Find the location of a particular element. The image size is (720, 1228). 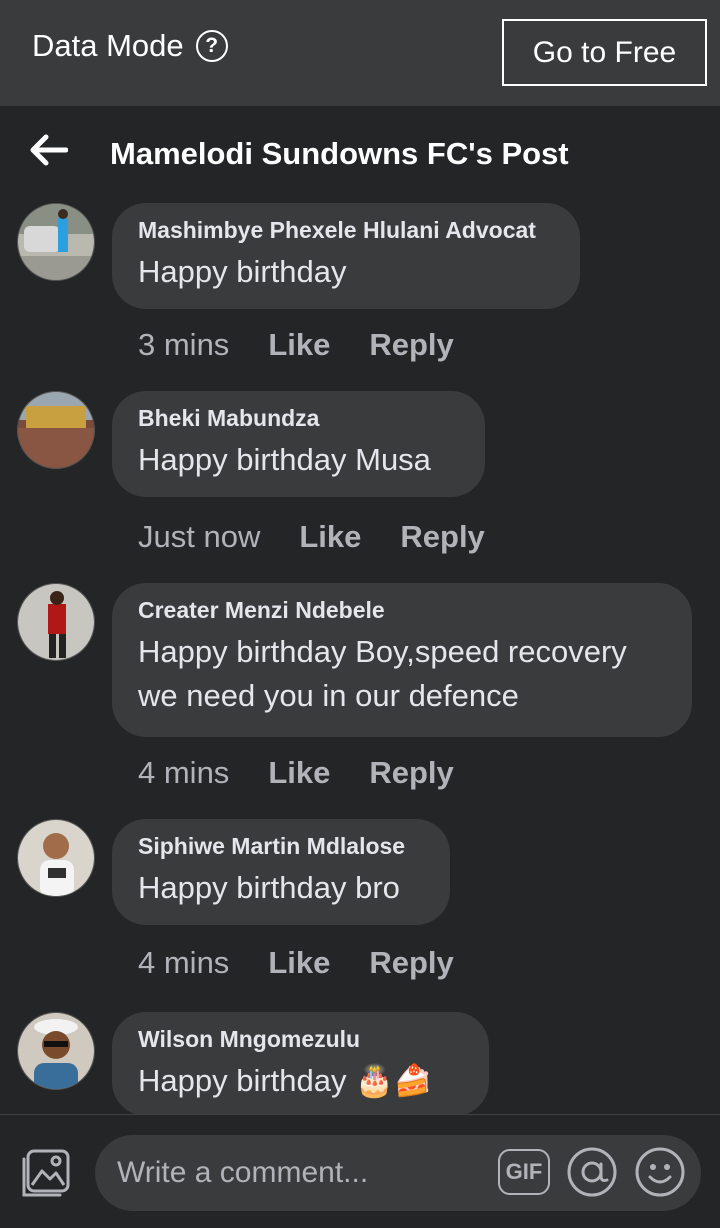

data-mode-bar: Data Mode ? Go to Free is located at coordinates (360, 53).